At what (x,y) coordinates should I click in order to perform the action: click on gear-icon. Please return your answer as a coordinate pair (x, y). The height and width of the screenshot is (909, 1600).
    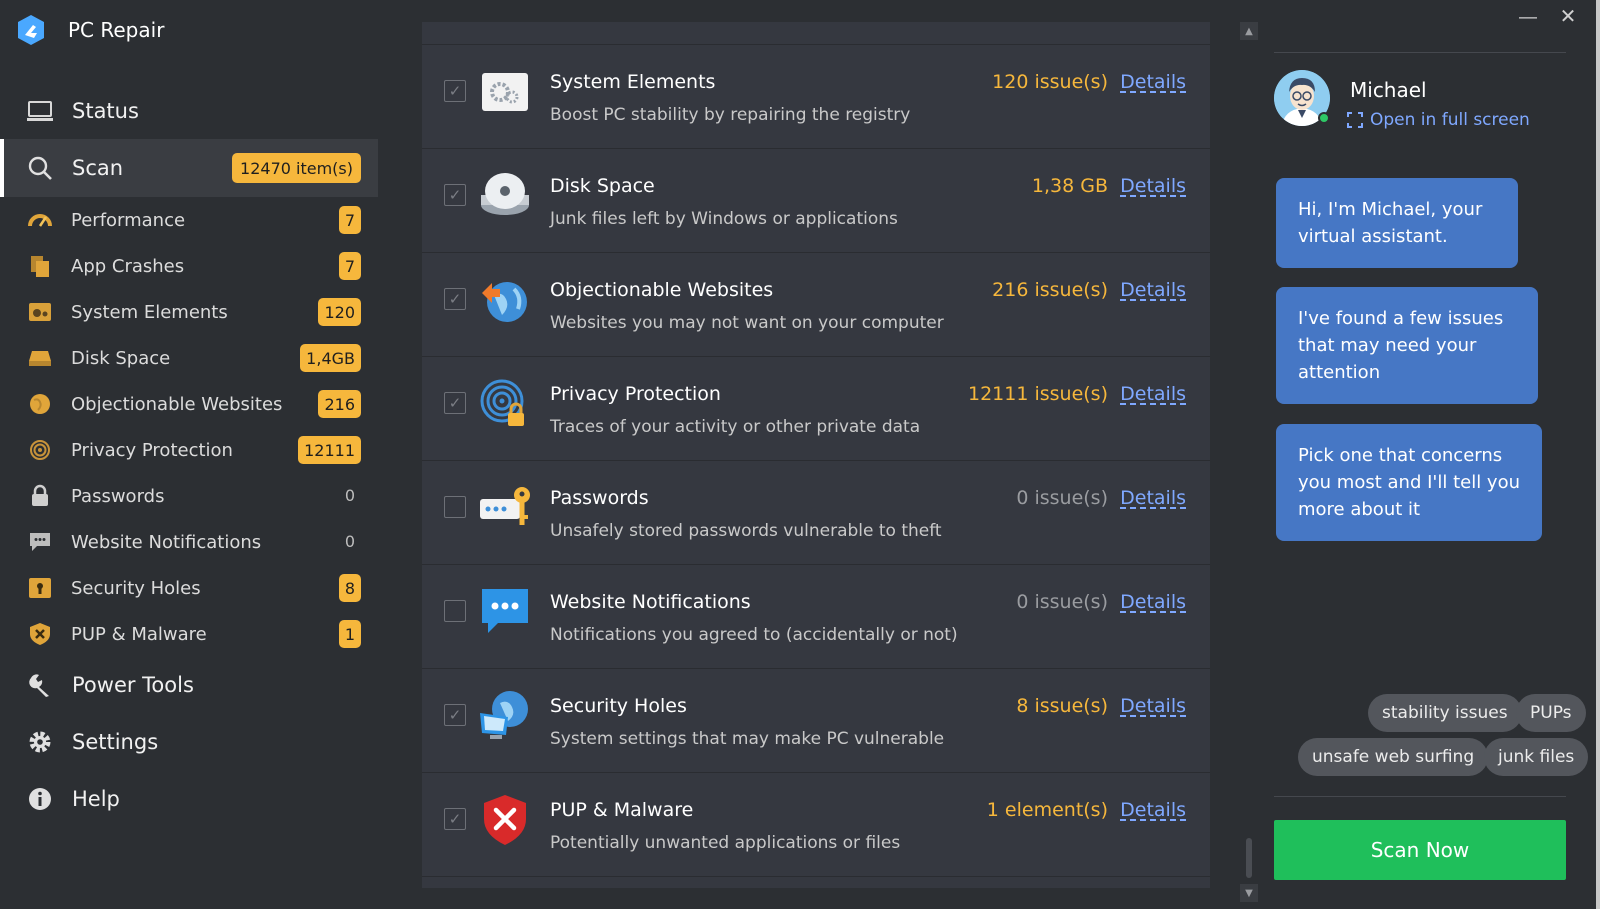
    Looking at the image, I should click on (40, 742).